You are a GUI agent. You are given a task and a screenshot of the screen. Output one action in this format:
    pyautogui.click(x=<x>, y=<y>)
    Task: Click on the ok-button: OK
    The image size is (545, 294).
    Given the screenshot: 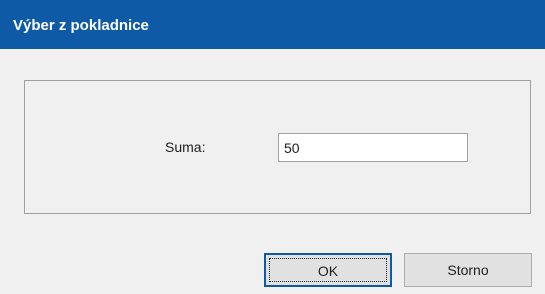 What is the action you would take?
    pyautogui.click(x=328, y=270)
    